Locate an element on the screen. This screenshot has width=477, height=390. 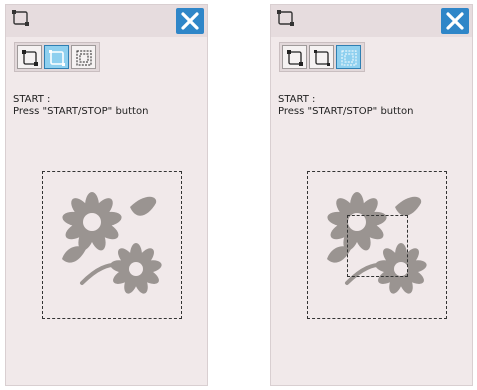
flower-design-preview is located at coordinates (112, 243).